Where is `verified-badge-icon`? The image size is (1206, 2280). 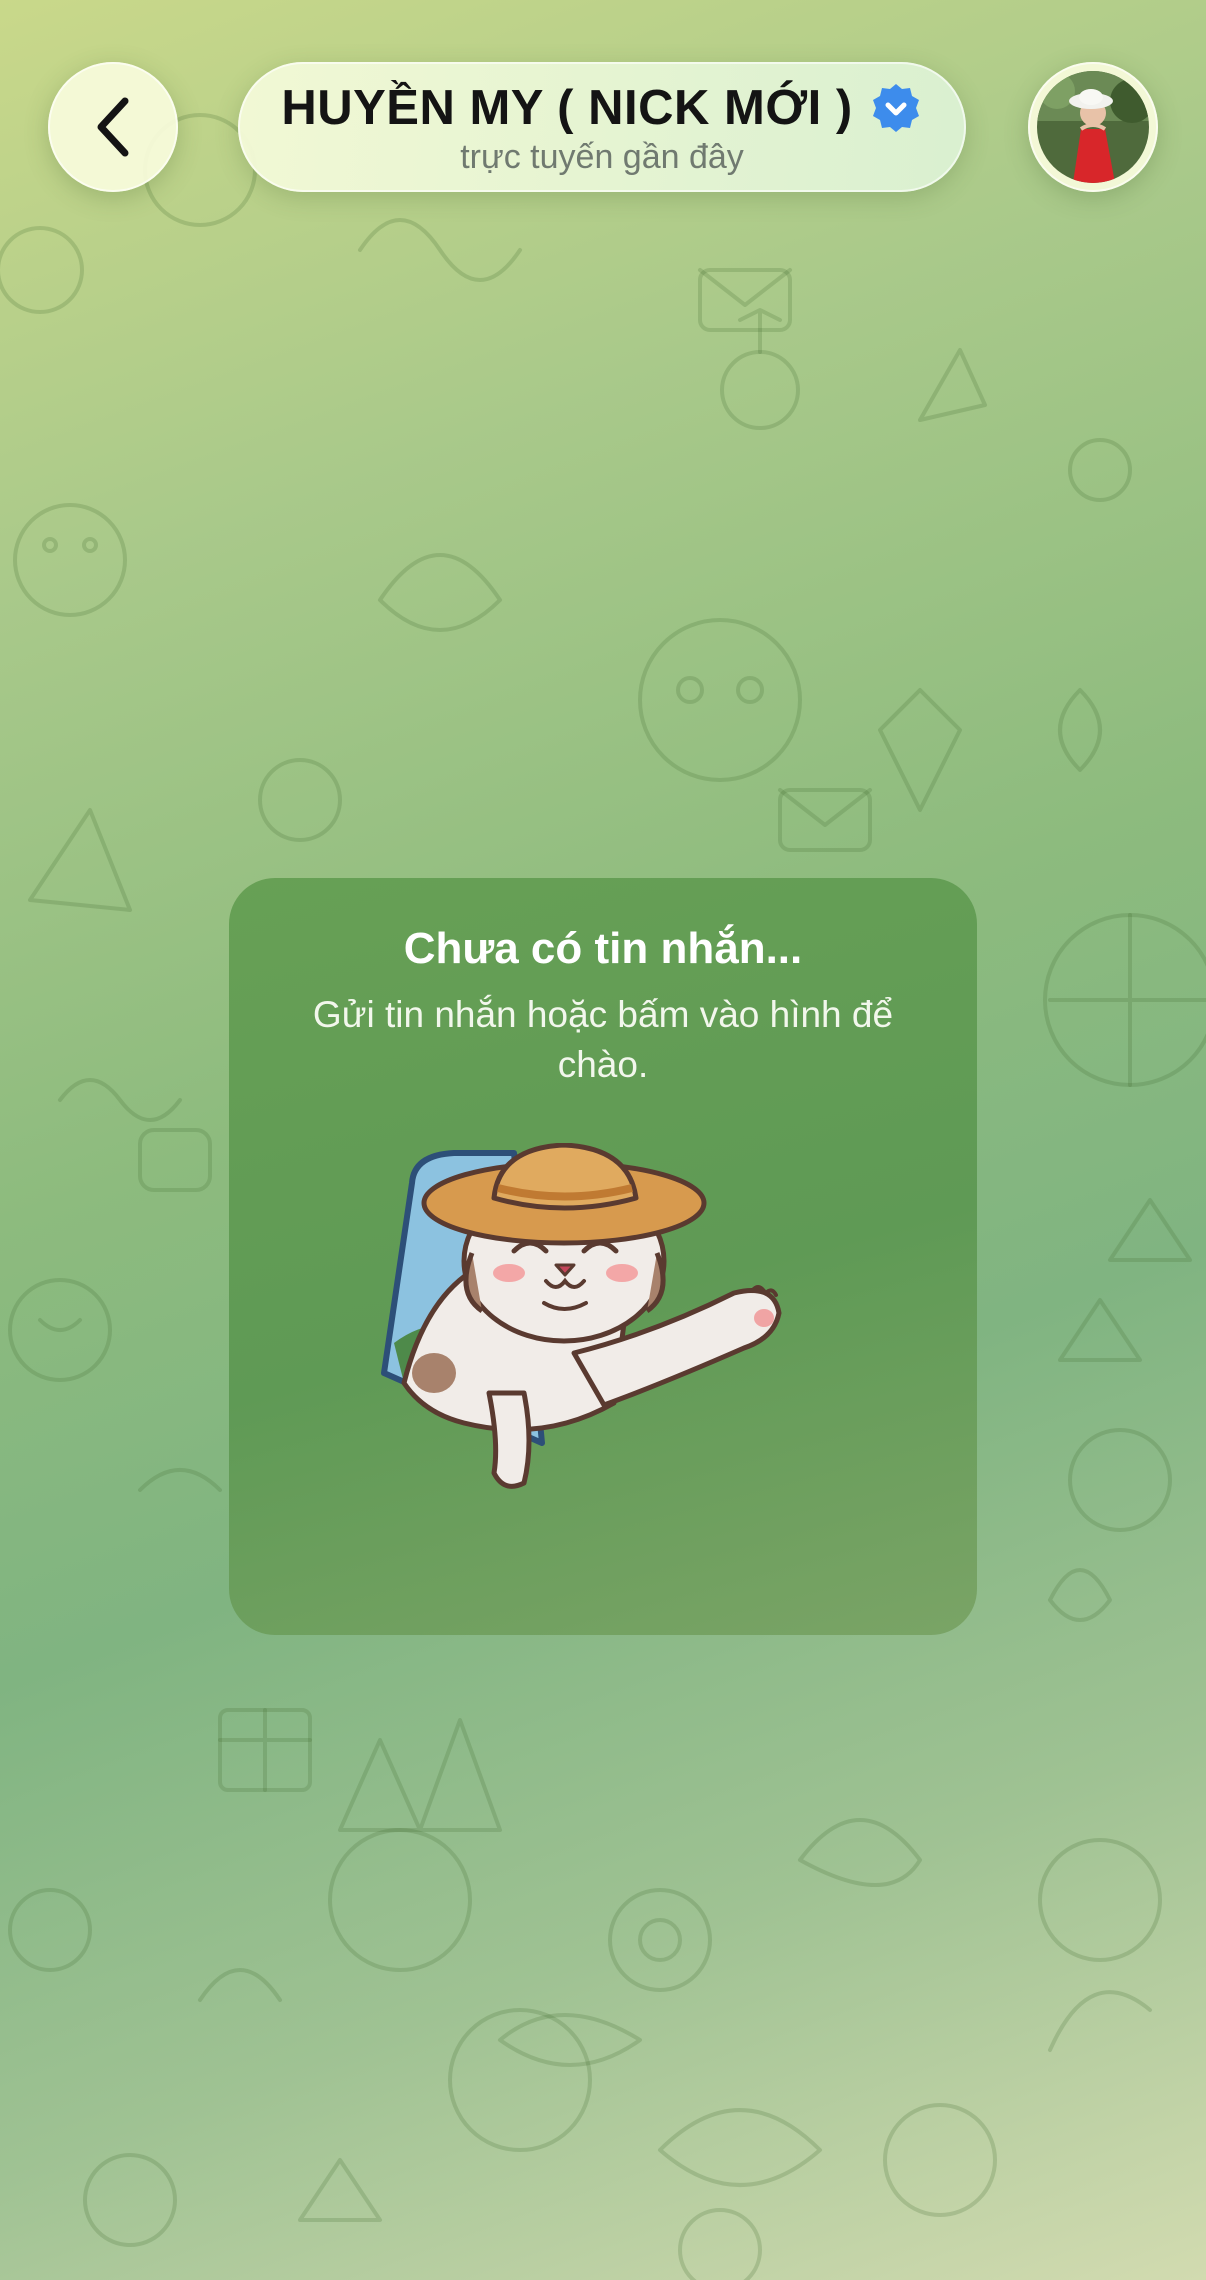
verified-badge-icon is located at coordinates (895, 108).